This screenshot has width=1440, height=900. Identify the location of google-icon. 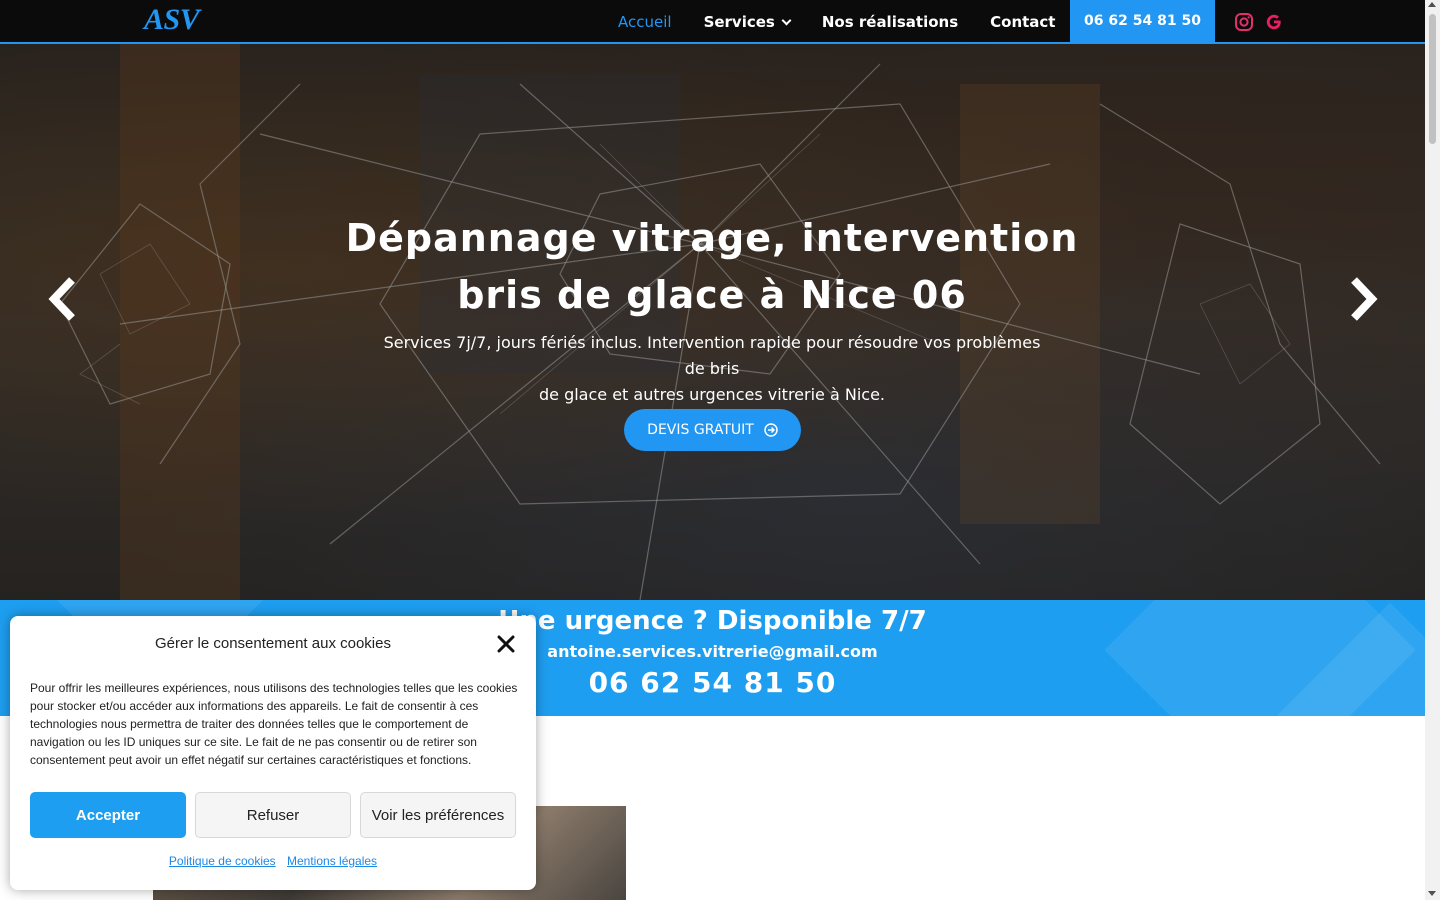
(1274, 22).